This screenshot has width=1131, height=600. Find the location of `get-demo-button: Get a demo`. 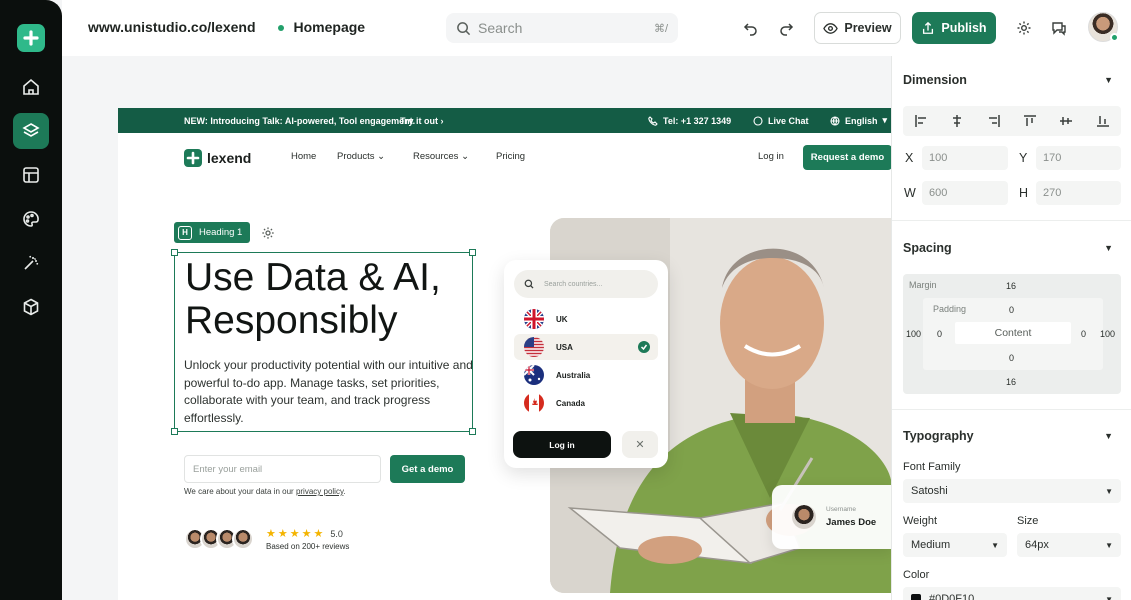

get-demo-button: Get a demo is located at coordinates (427, 469).